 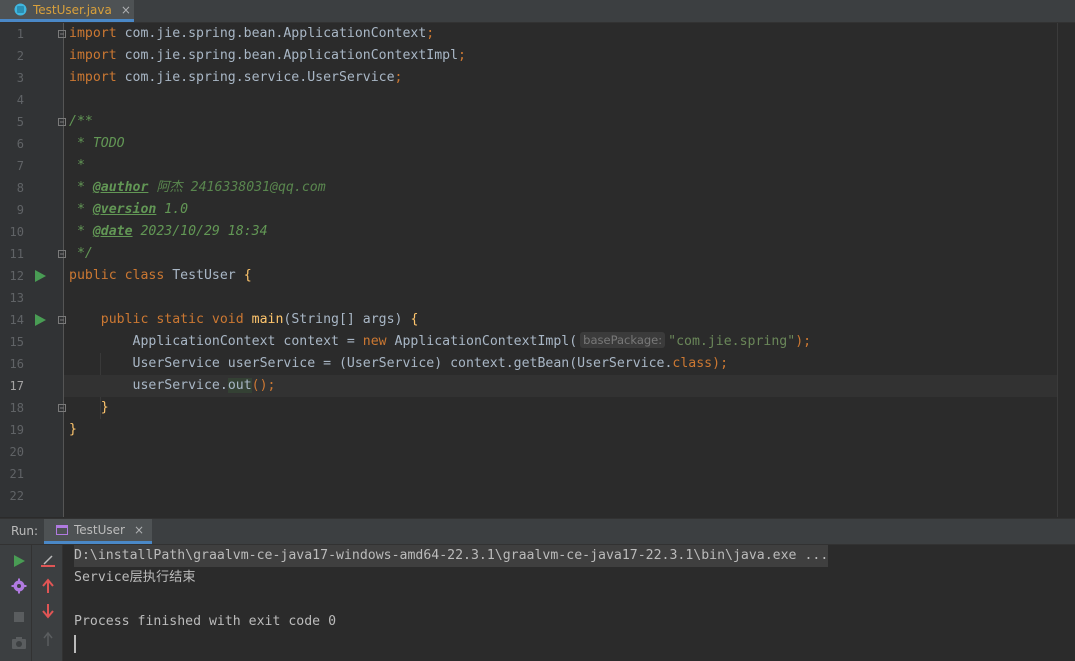 I want to click on line-number: 20, so click(x=16, y=452).